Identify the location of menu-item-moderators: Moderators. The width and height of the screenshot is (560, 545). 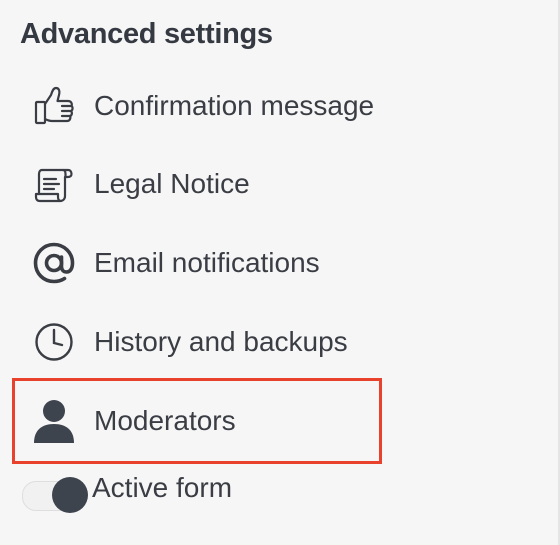
(280, 421).